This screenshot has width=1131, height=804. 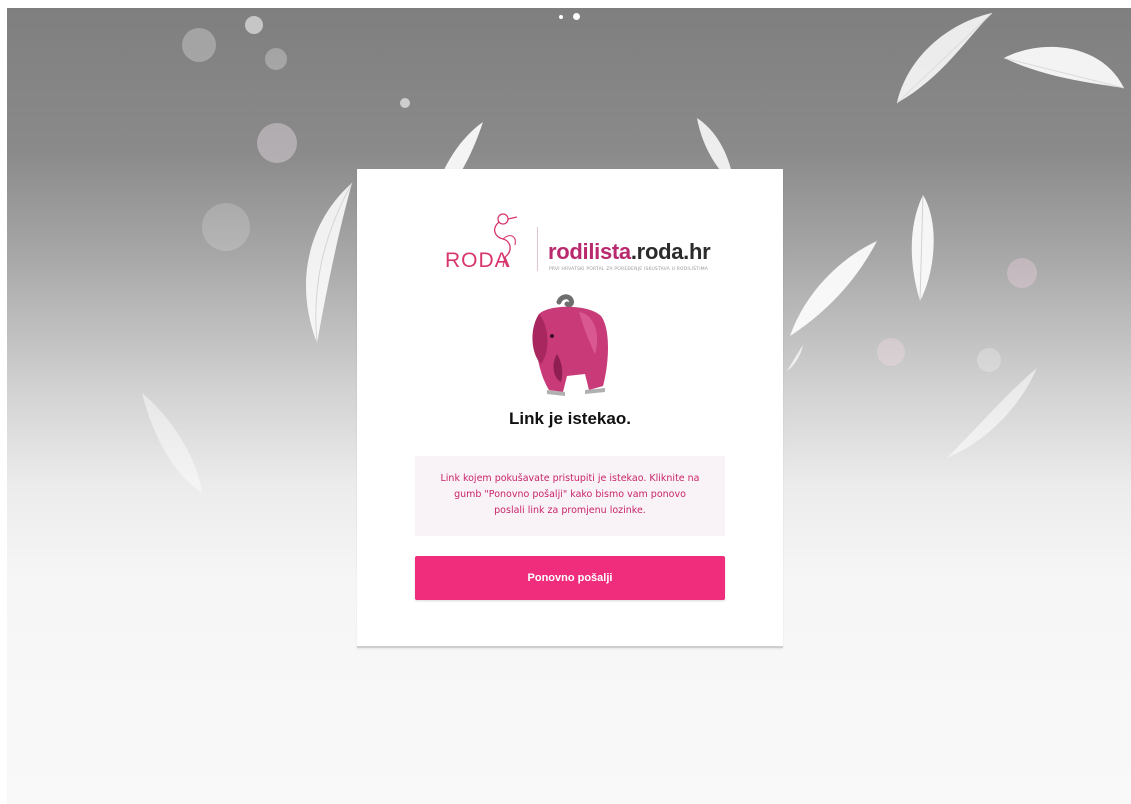 I want to click on site-name-dark: .roda.hr, so click(x=670, y=251).